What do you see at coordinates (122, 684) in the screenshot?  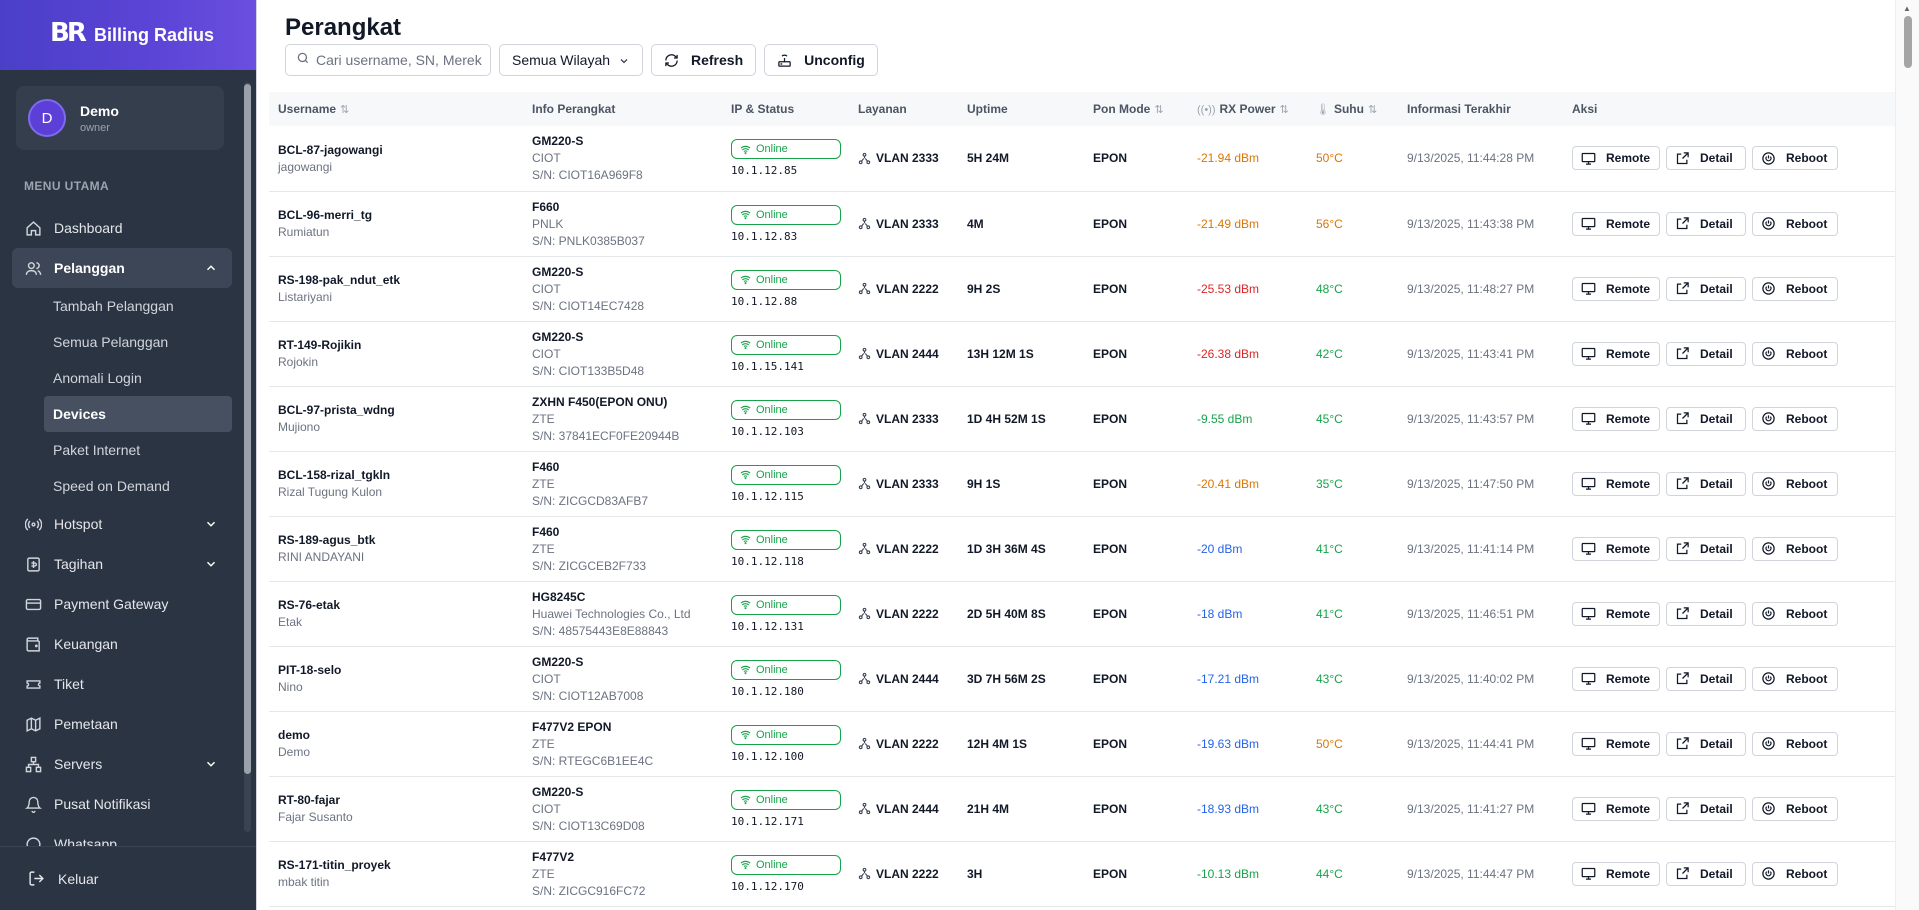 I see `sidebar-item-tiket: Tiket` at bounding box center [122, 684].